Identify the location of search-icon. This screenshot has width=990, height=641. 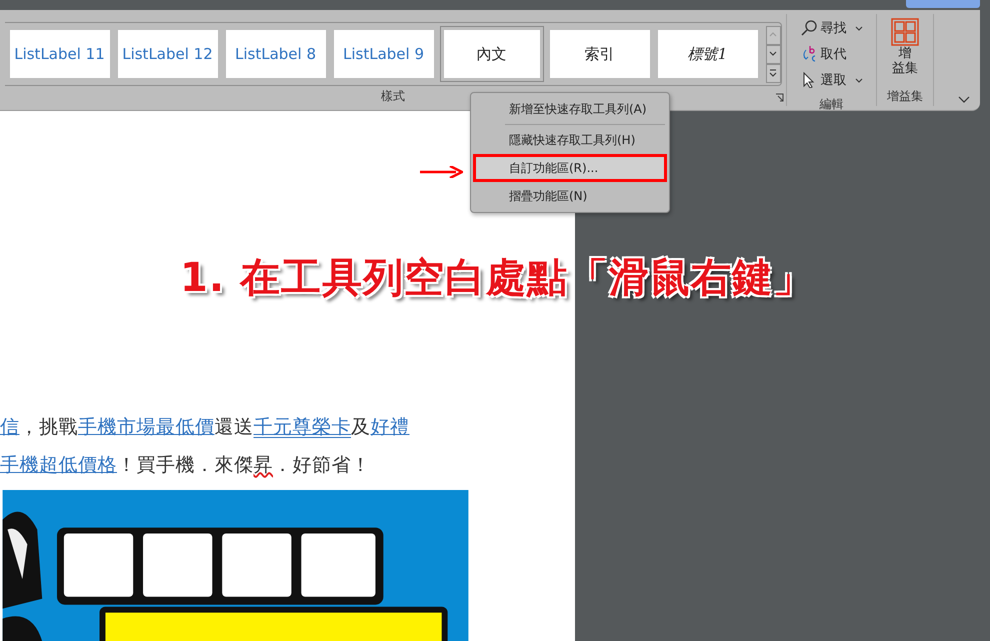
(808, 28).